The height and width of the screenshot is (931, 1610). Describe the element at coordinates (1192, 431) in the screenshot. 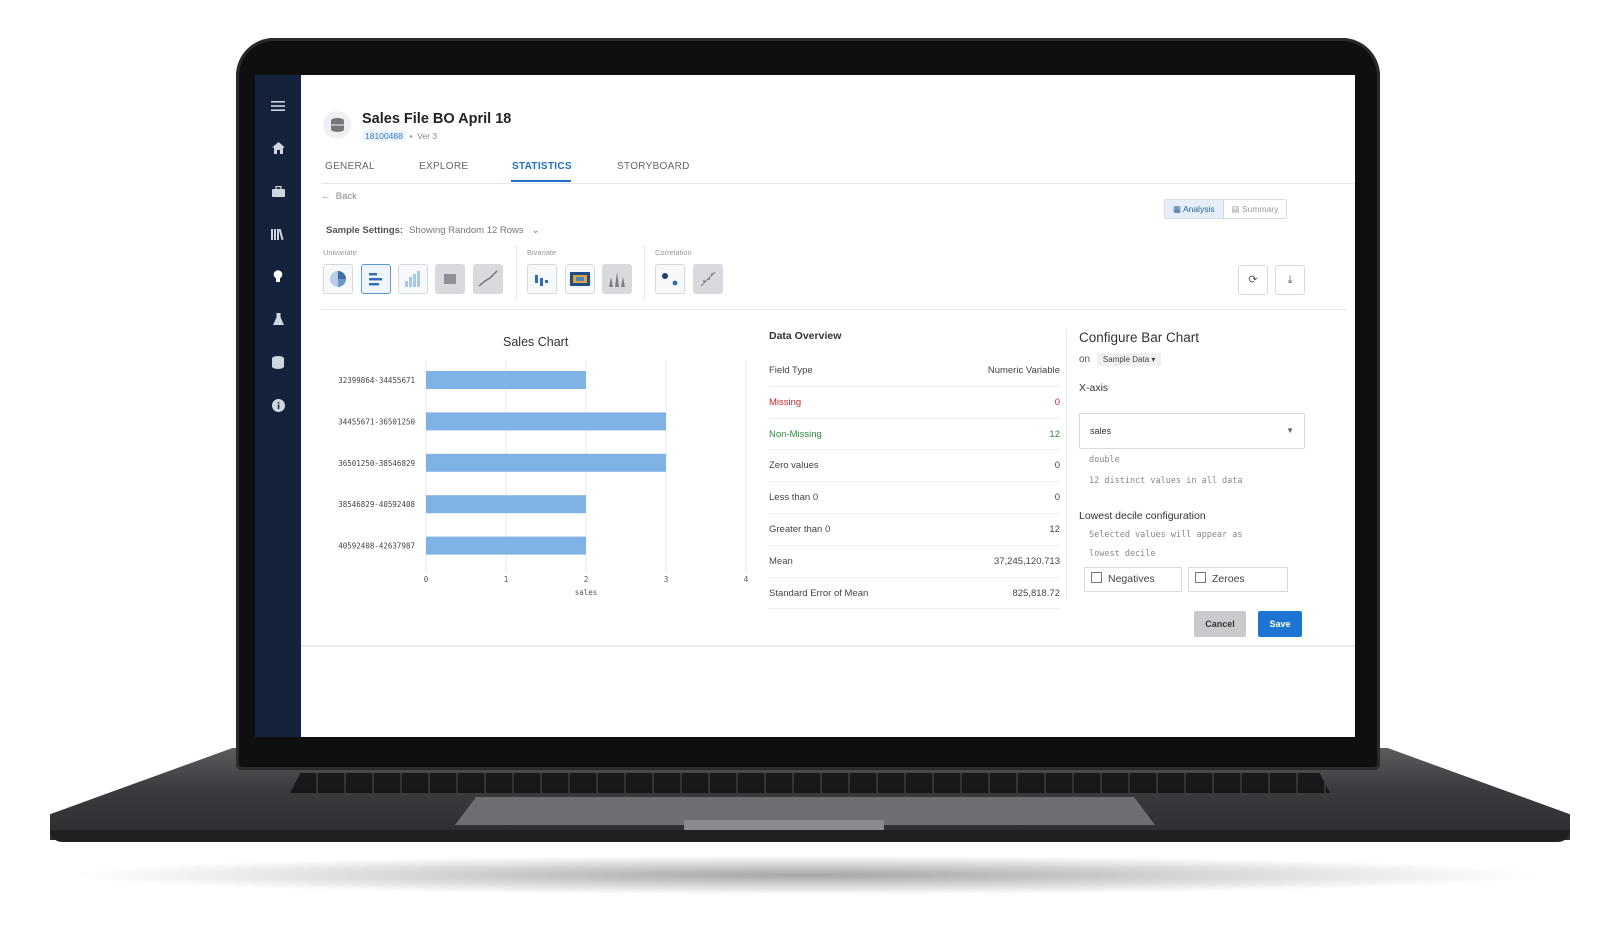

I see `xaxis-select: sales ▼` at that location.